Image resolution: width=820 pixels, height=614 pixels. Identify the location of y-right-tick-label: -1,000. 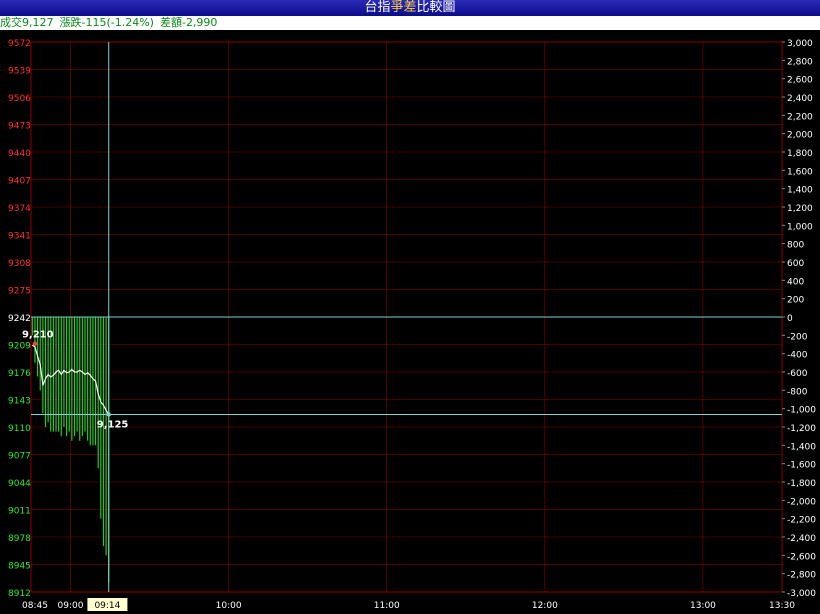
(801, 411).